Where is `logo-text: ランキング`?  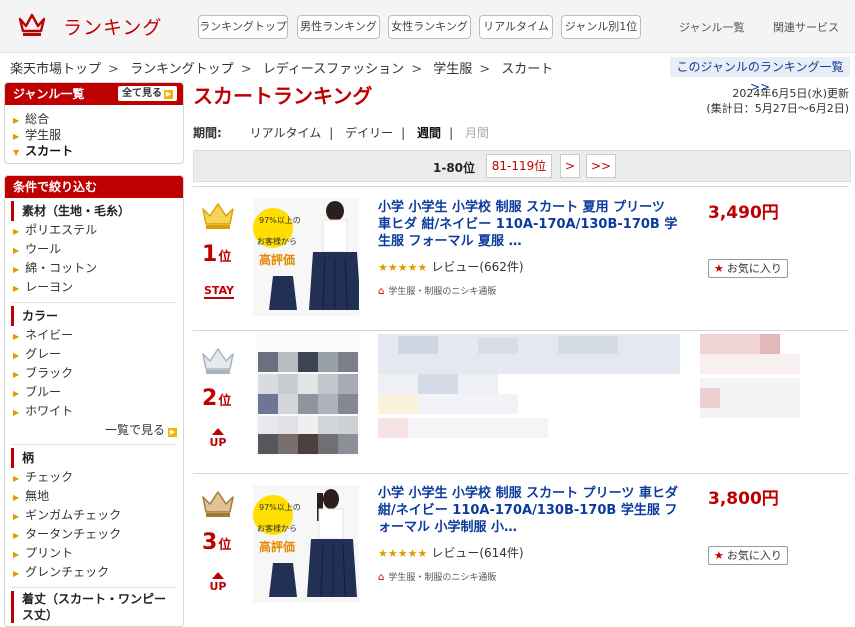 logo-text: ランキング is located at coordinates (112, 26).